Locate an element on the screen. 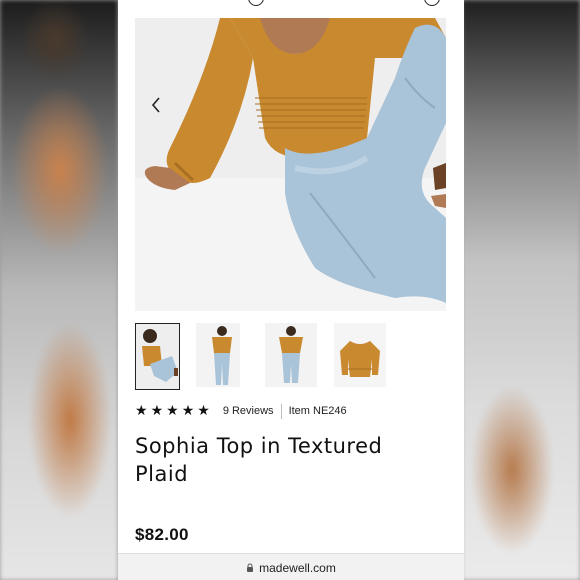 The image size is (580, 580). thumbnail-back-image is located at coordinates (291, 355).